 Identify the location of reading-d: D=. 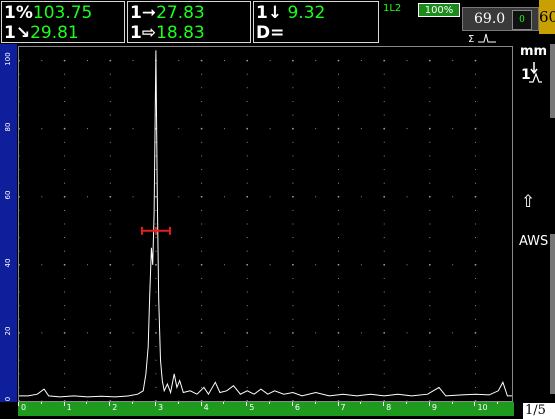
(270, 33).